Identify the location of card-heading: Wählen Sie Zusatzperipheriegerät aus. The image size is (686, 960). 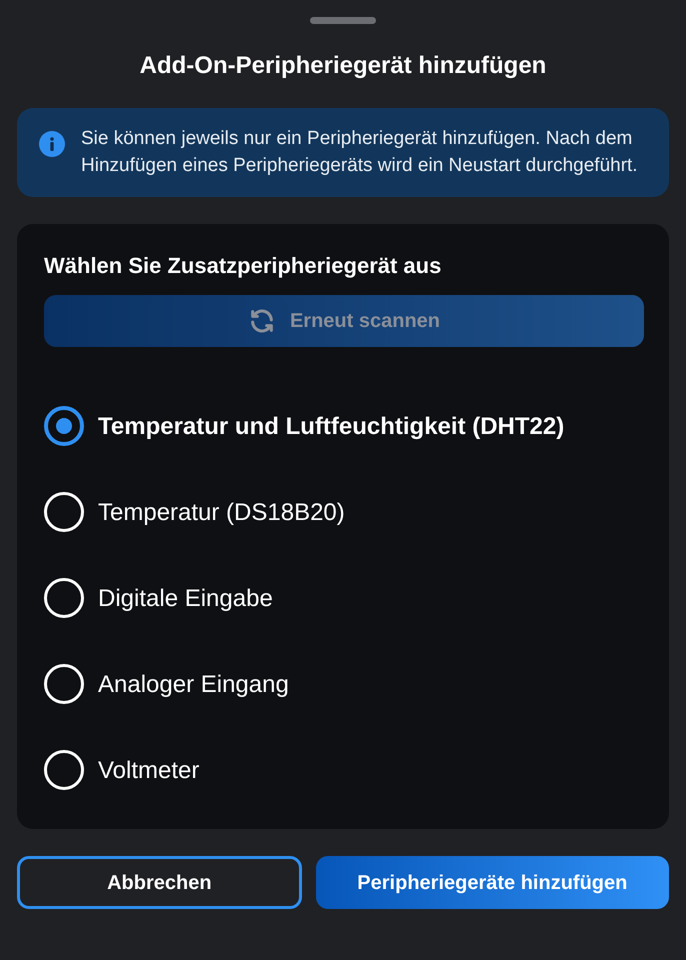
(243, 266).